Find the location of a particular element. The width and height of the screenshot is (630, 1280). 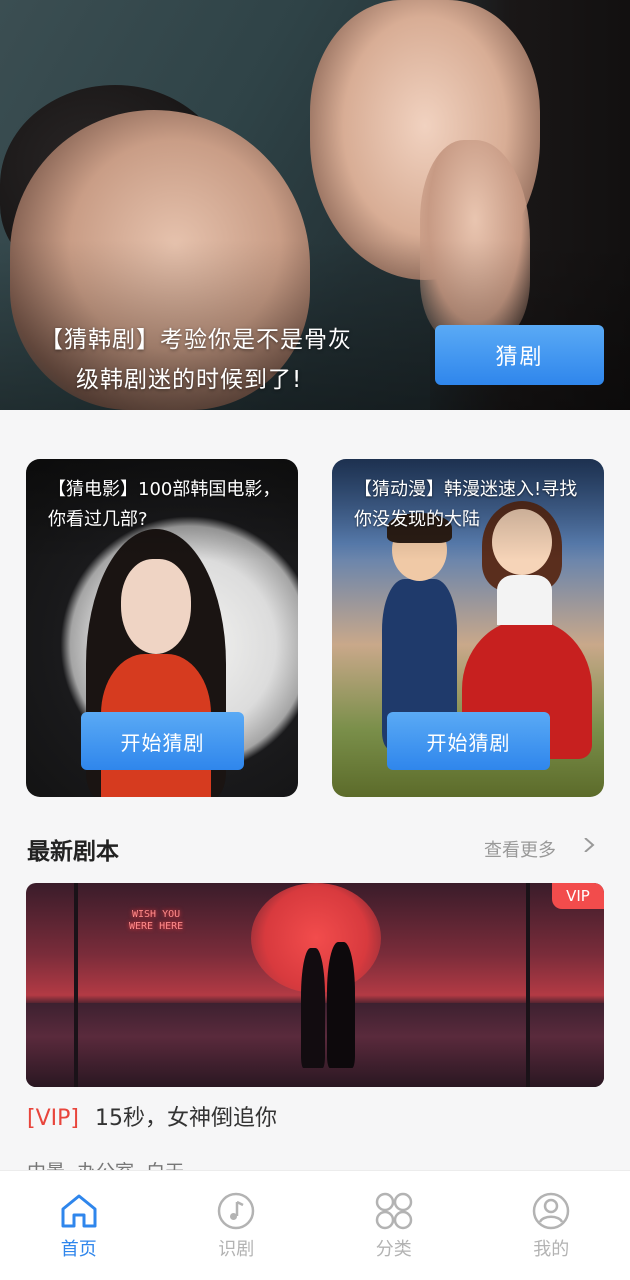

see-more-link: 查看更多 is located at coordinates (520, 849).